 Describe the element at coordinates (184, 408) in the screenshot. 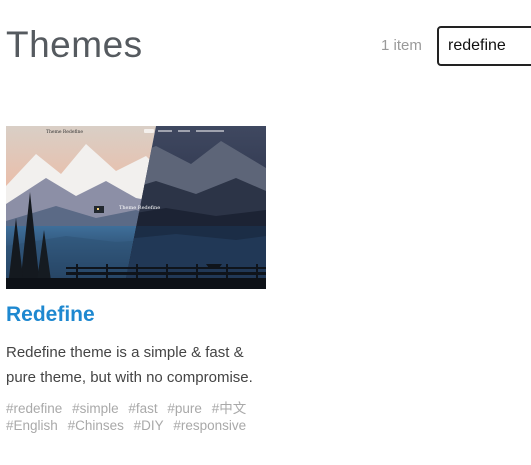

I see `tag-link: #pure` at that location.